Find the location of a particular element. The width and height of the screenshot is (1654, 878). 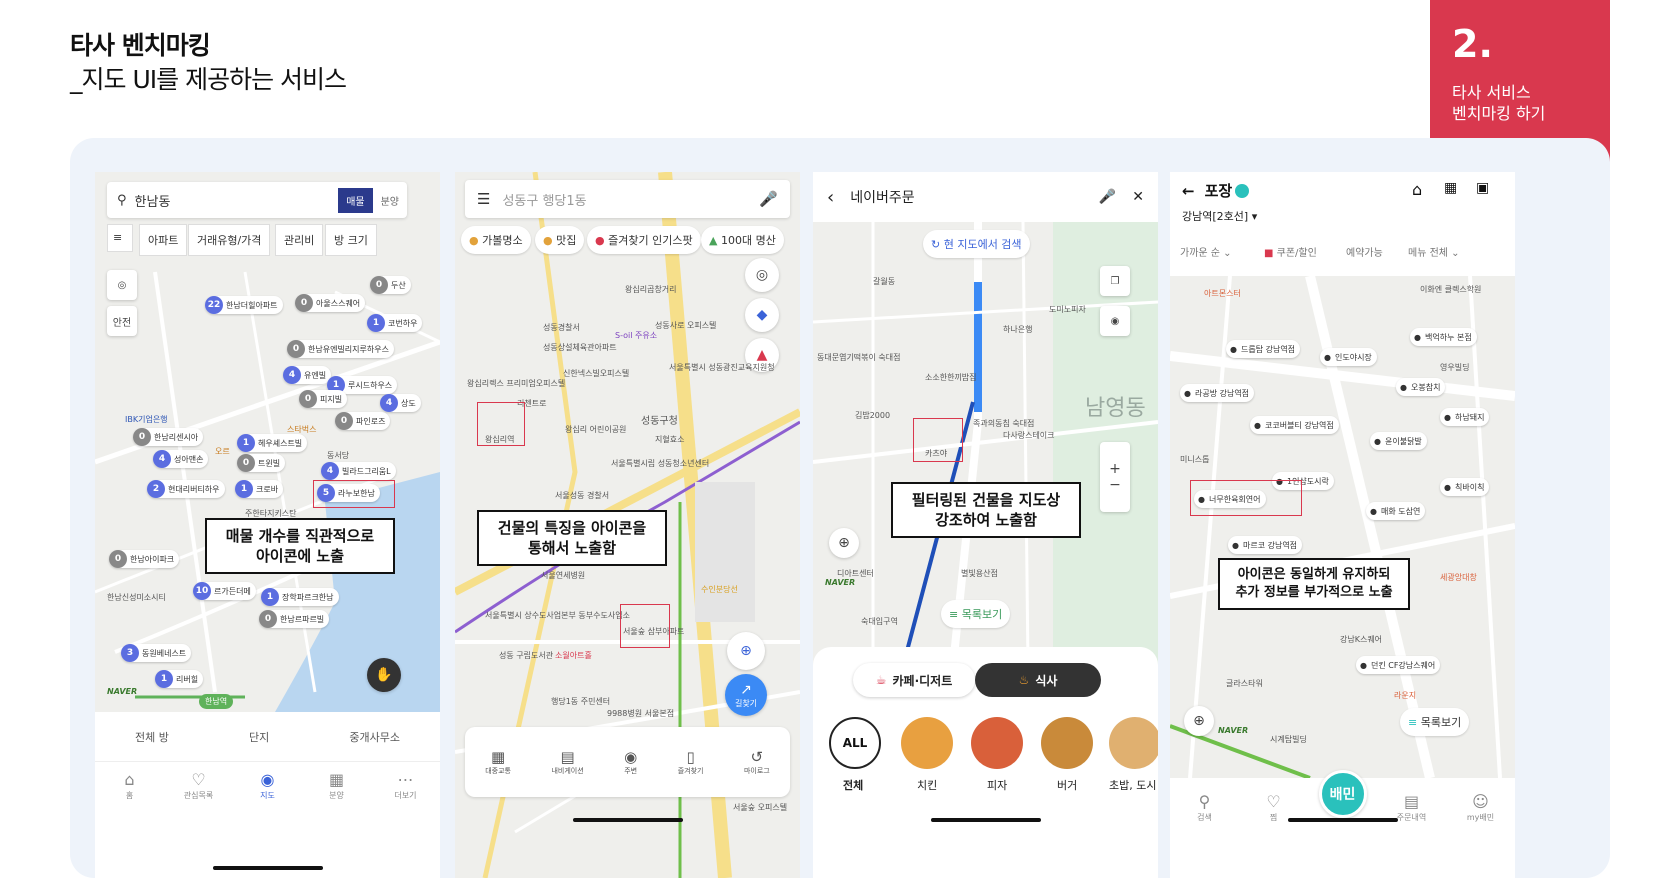

search-input: 성동구 행당1동 is located at coordinates (630, 199).